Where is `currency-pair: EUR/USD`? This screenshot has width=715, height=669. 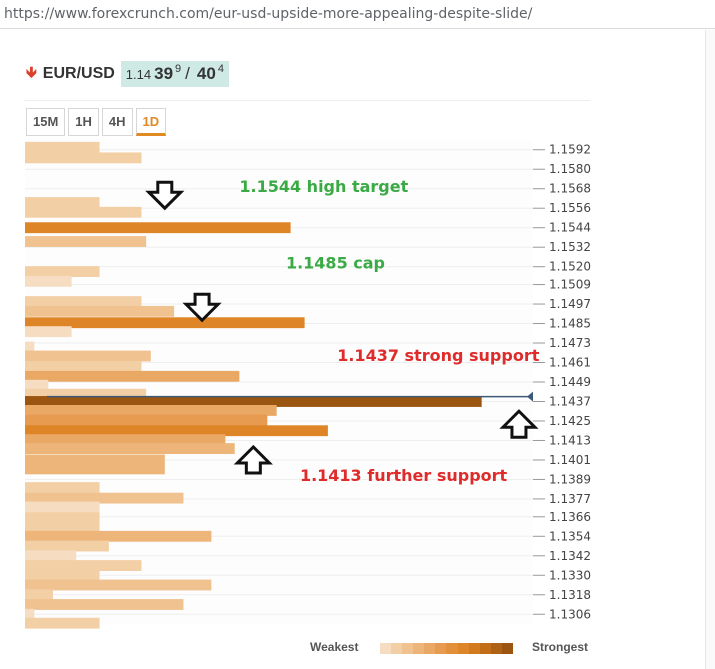
currency-pair: EUR/USD is located at coordinates (78, 73).